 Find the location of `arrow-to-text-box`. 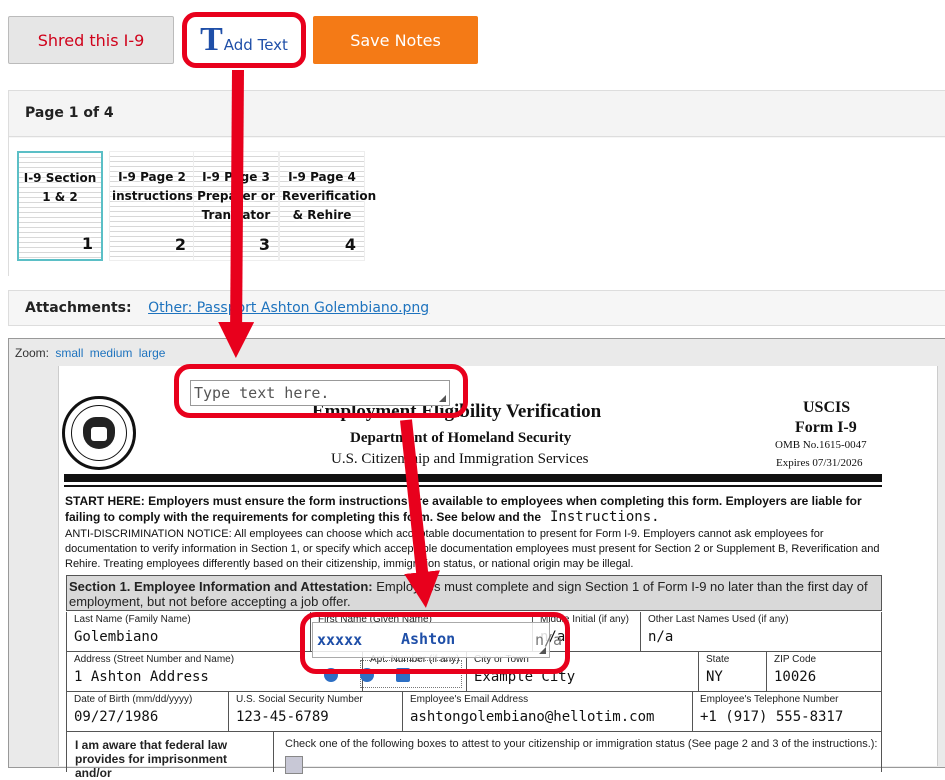

arrow-to-text-box is located at coordinates (236, 213).